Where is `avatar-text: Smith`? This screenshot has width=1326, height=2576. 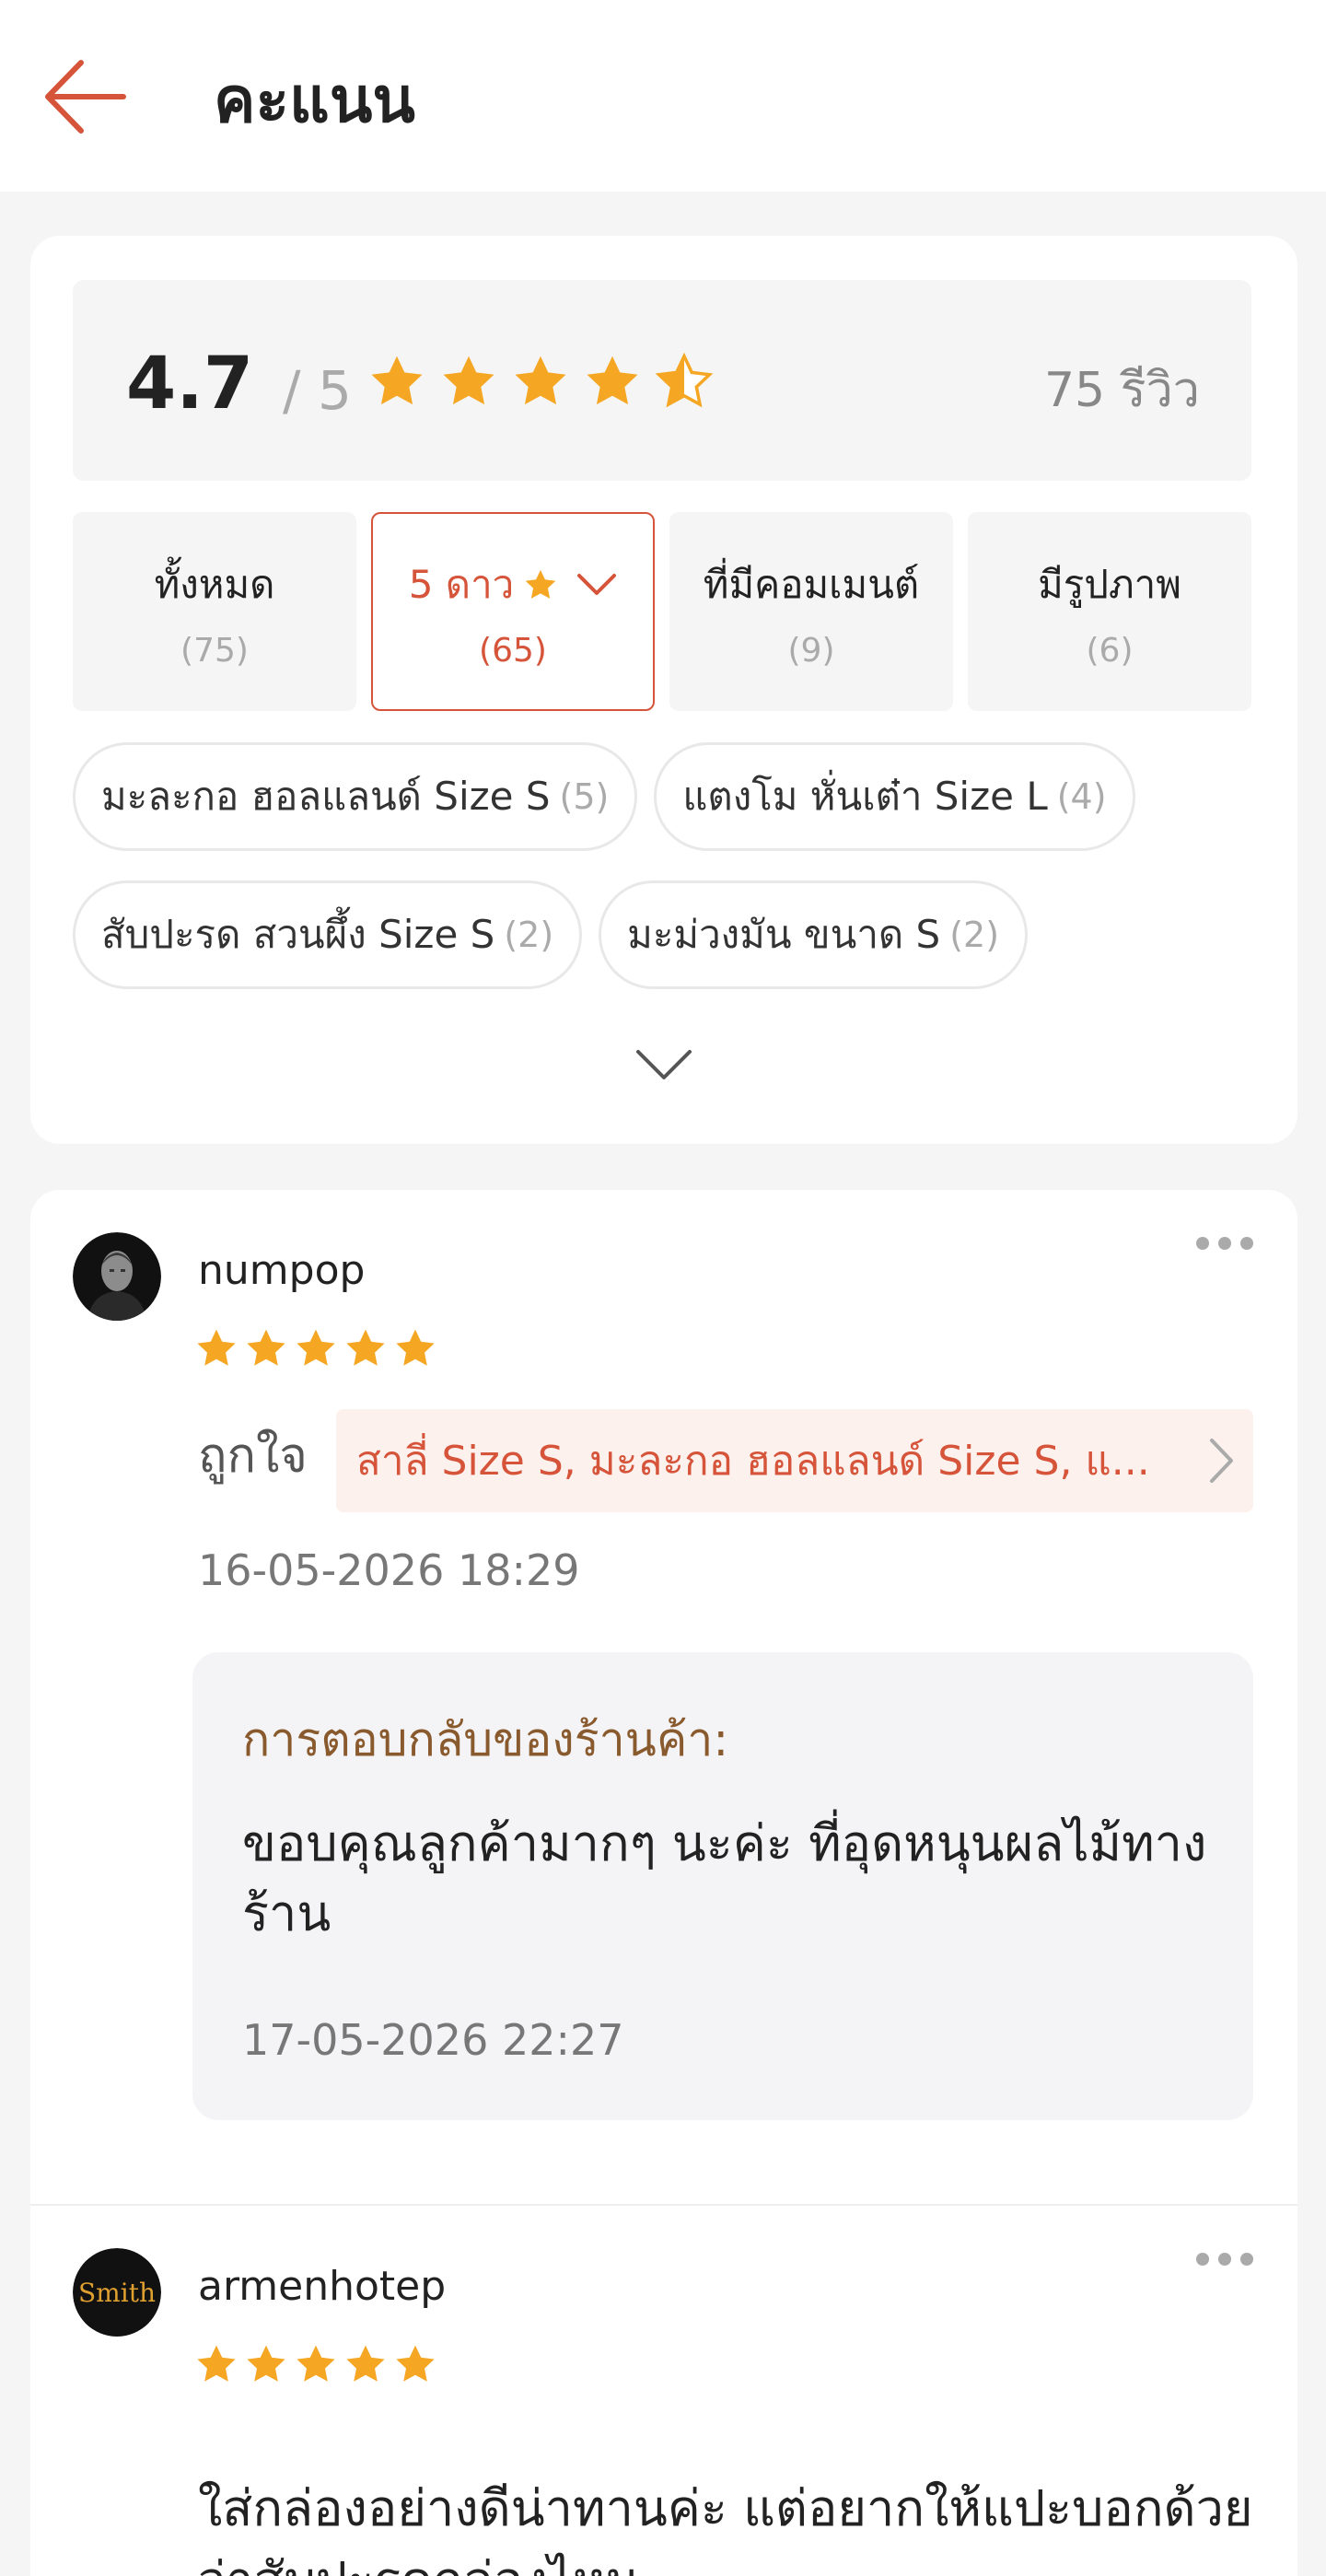
avatar-text: Smith is located at coordinates (117, 2293).